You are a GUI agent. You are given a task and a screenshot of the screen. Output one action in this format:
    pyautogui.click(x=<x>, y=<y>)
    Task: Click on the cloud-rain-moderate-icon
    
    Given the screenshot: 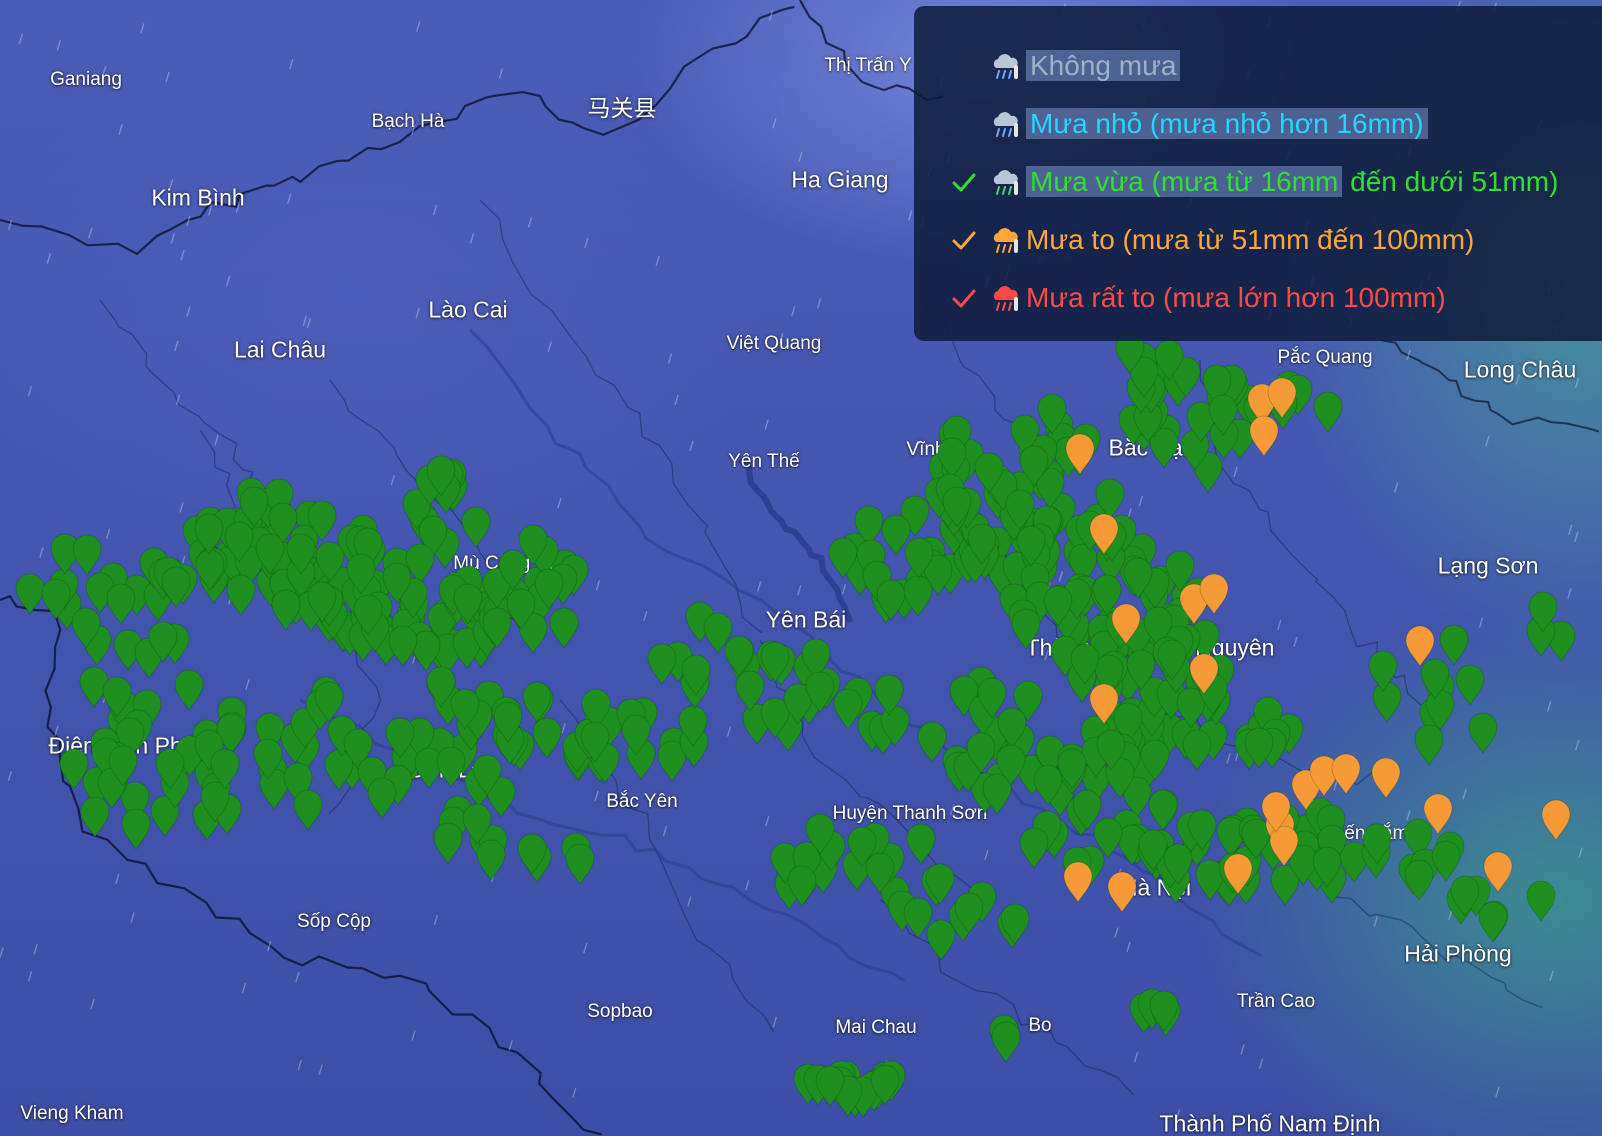 What is the action you would take?
    pyautogui.click(x=1005, y=182)
    